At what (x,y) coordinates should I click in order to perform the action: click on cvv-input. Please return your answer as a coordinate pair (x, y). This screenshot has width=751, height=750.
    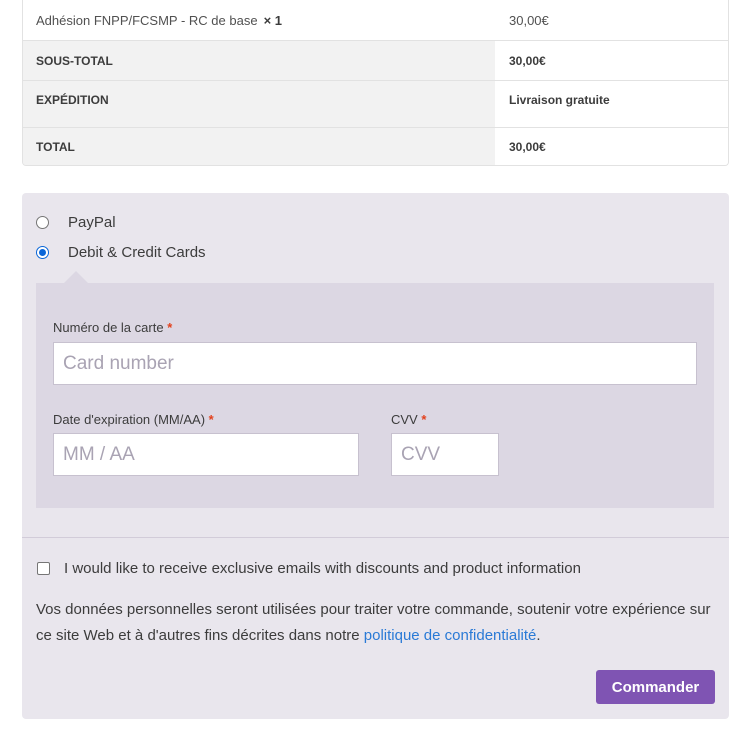
    Looking at the image, I should click on (445, 454).